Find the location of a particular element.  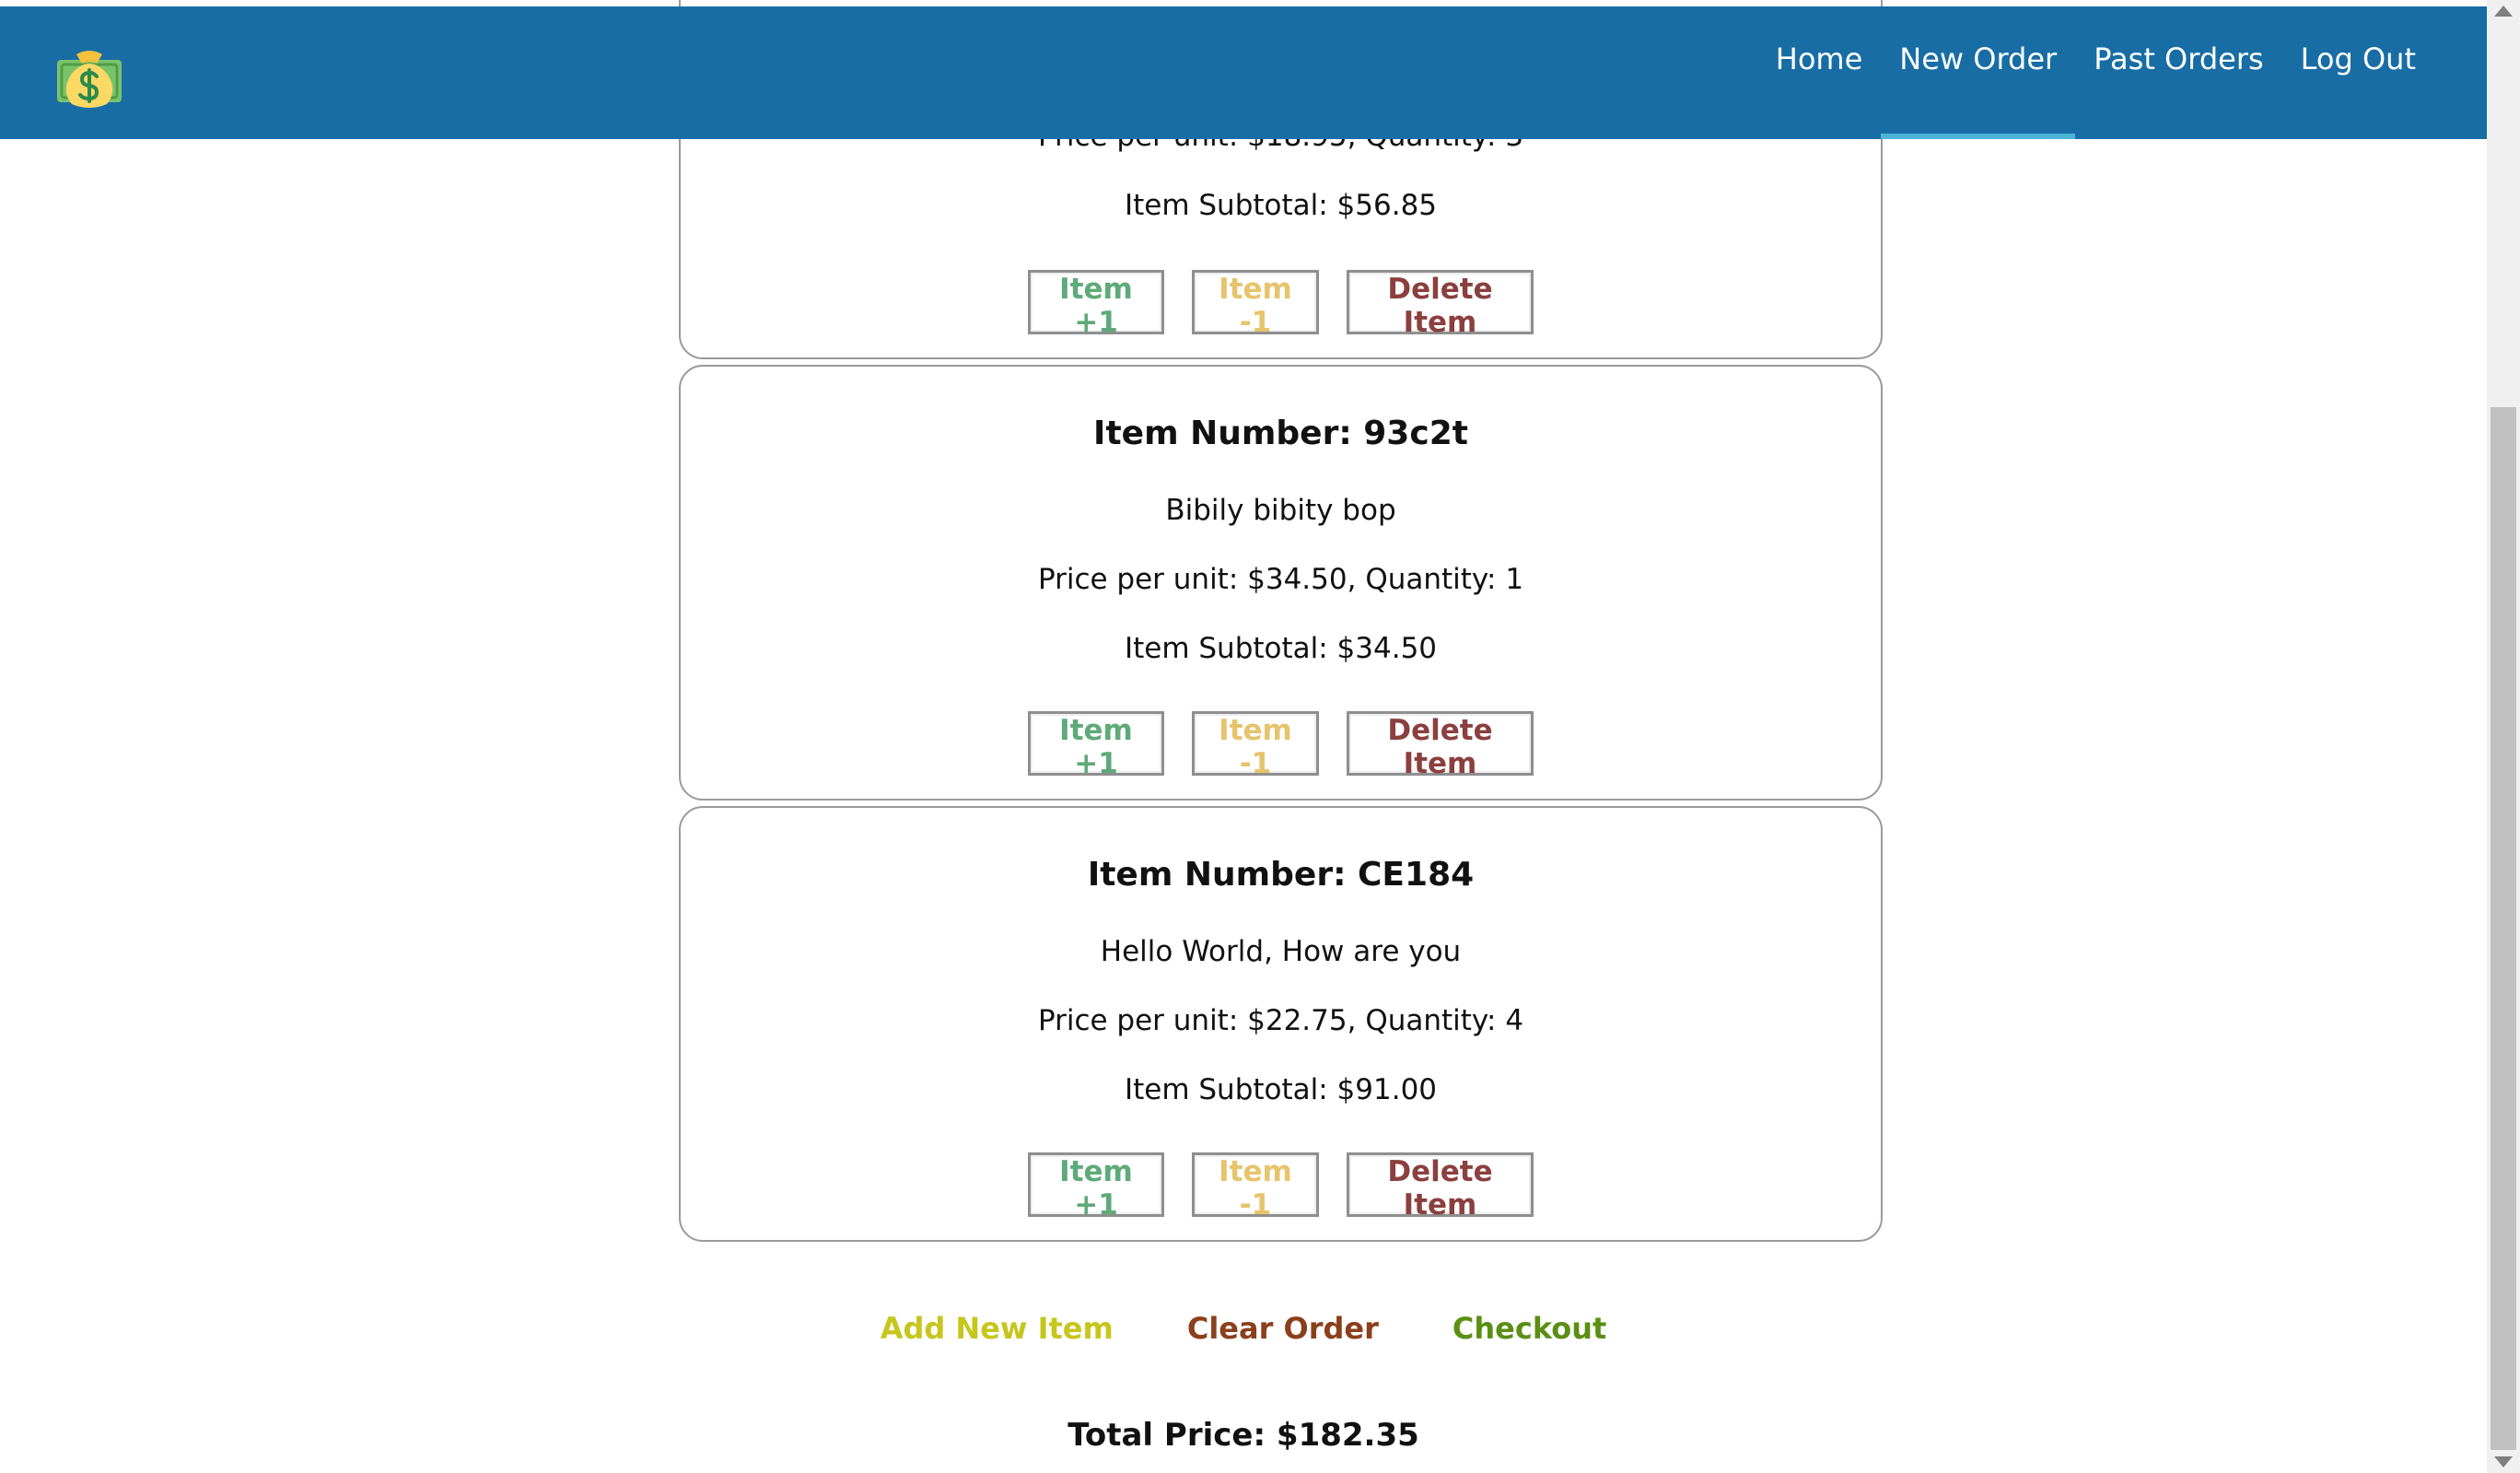

item-subtotal: Item Subtotal: $56.85 is located at coordinates (1281, 205).